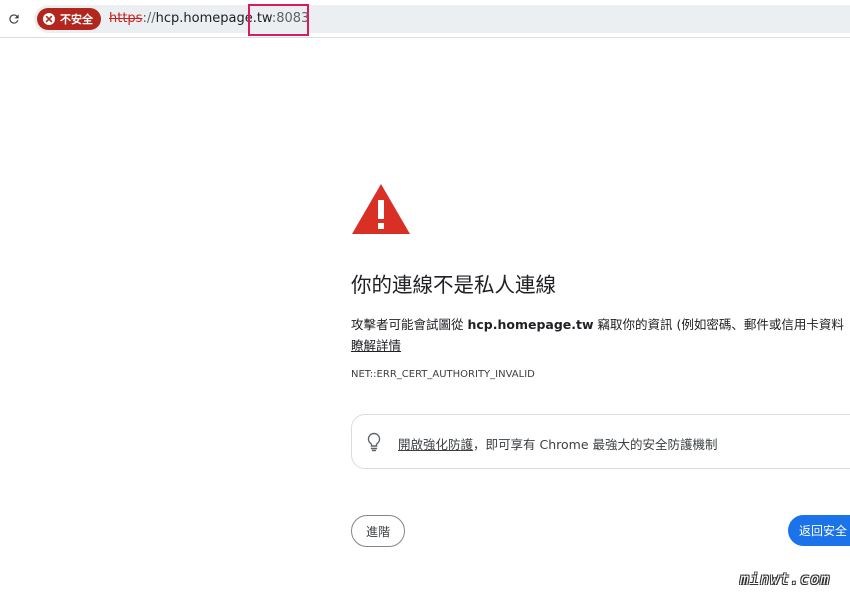 This screenshot has width=850, height=595. What do you see at coordinates (409, 324) in the screenshot?
I see `explanation-prefix: 攻擊者可能會試圖從` at bounding box center [409, 324].